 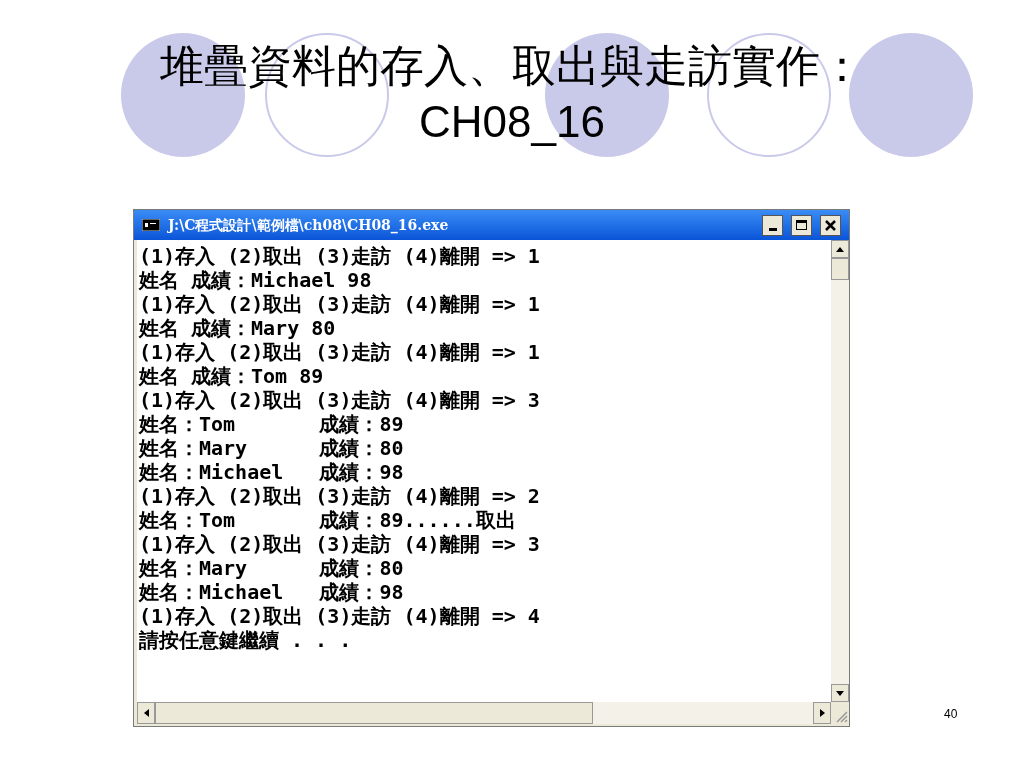 What do you see at coordinates (272, 424) in the screenshot?
I see `console-line: 姓名：Tom 成績：89` at bounding box center [272, 424].